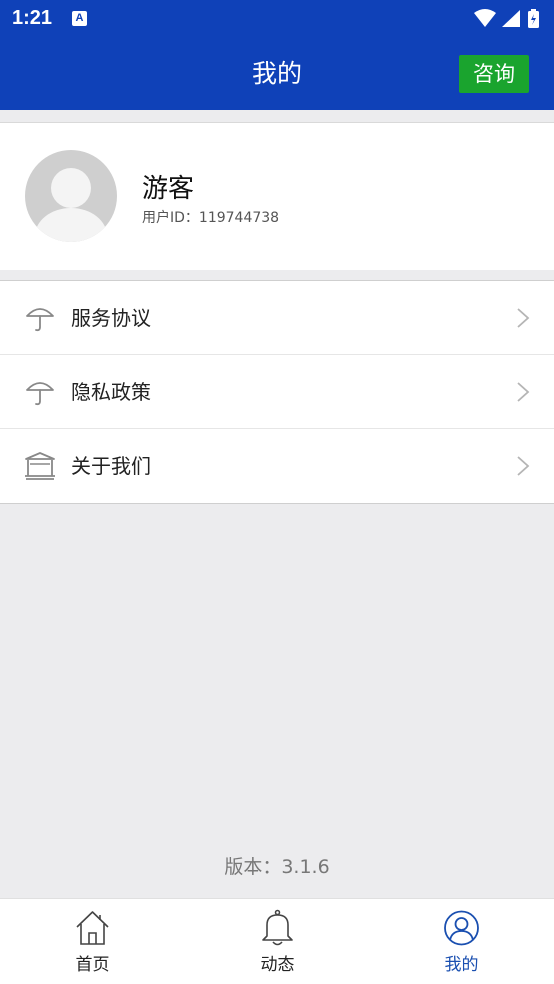  Describe the element at coordinates (40, 466) in the screenshot. I see `building-icon` at that location.